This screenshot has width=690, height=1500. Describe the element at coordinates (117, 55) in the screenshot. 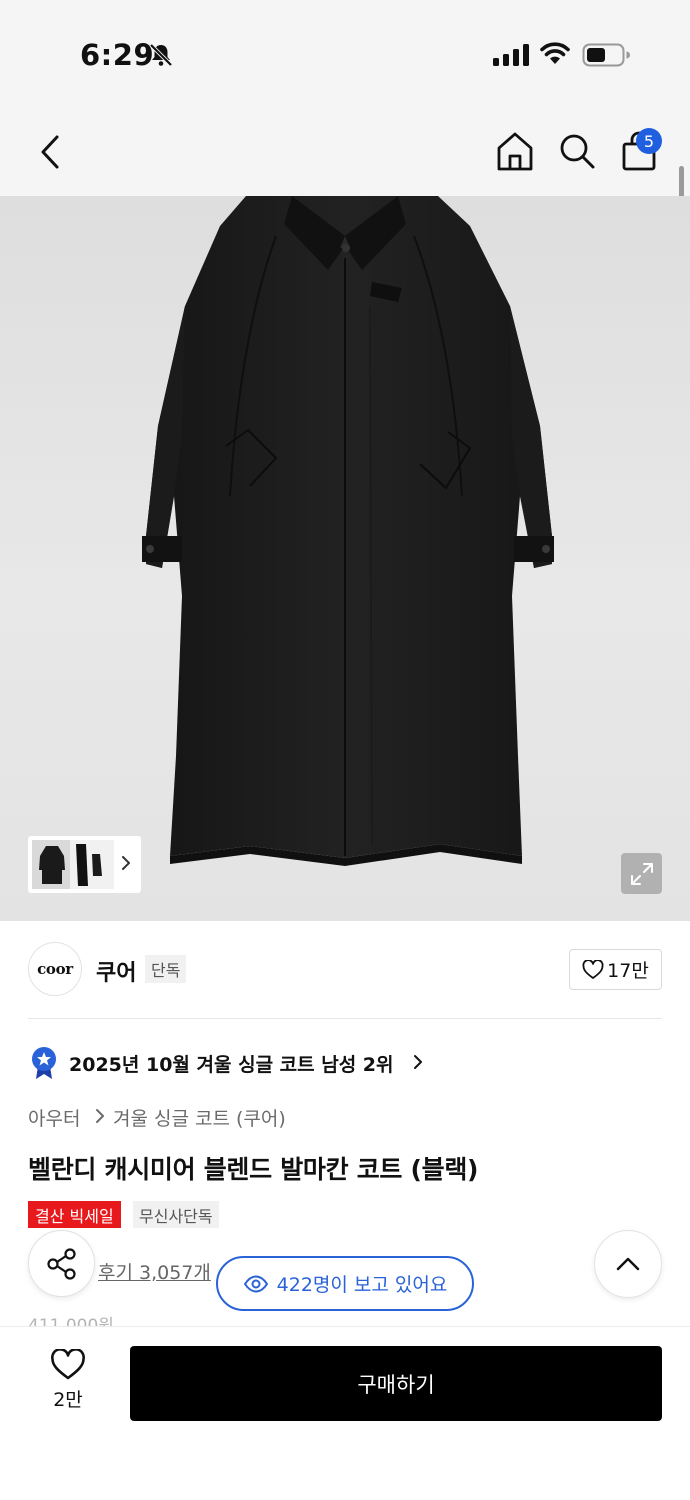

I see `status-time: 6:29` at that location.